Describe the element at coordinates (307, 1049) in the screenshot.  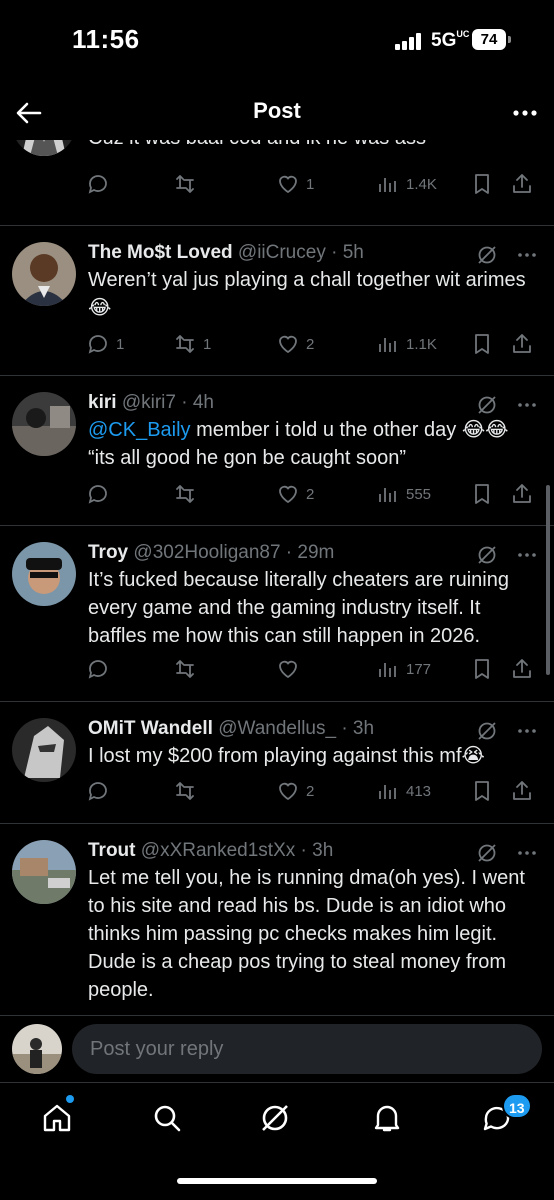
I see `reply-input` at that location.